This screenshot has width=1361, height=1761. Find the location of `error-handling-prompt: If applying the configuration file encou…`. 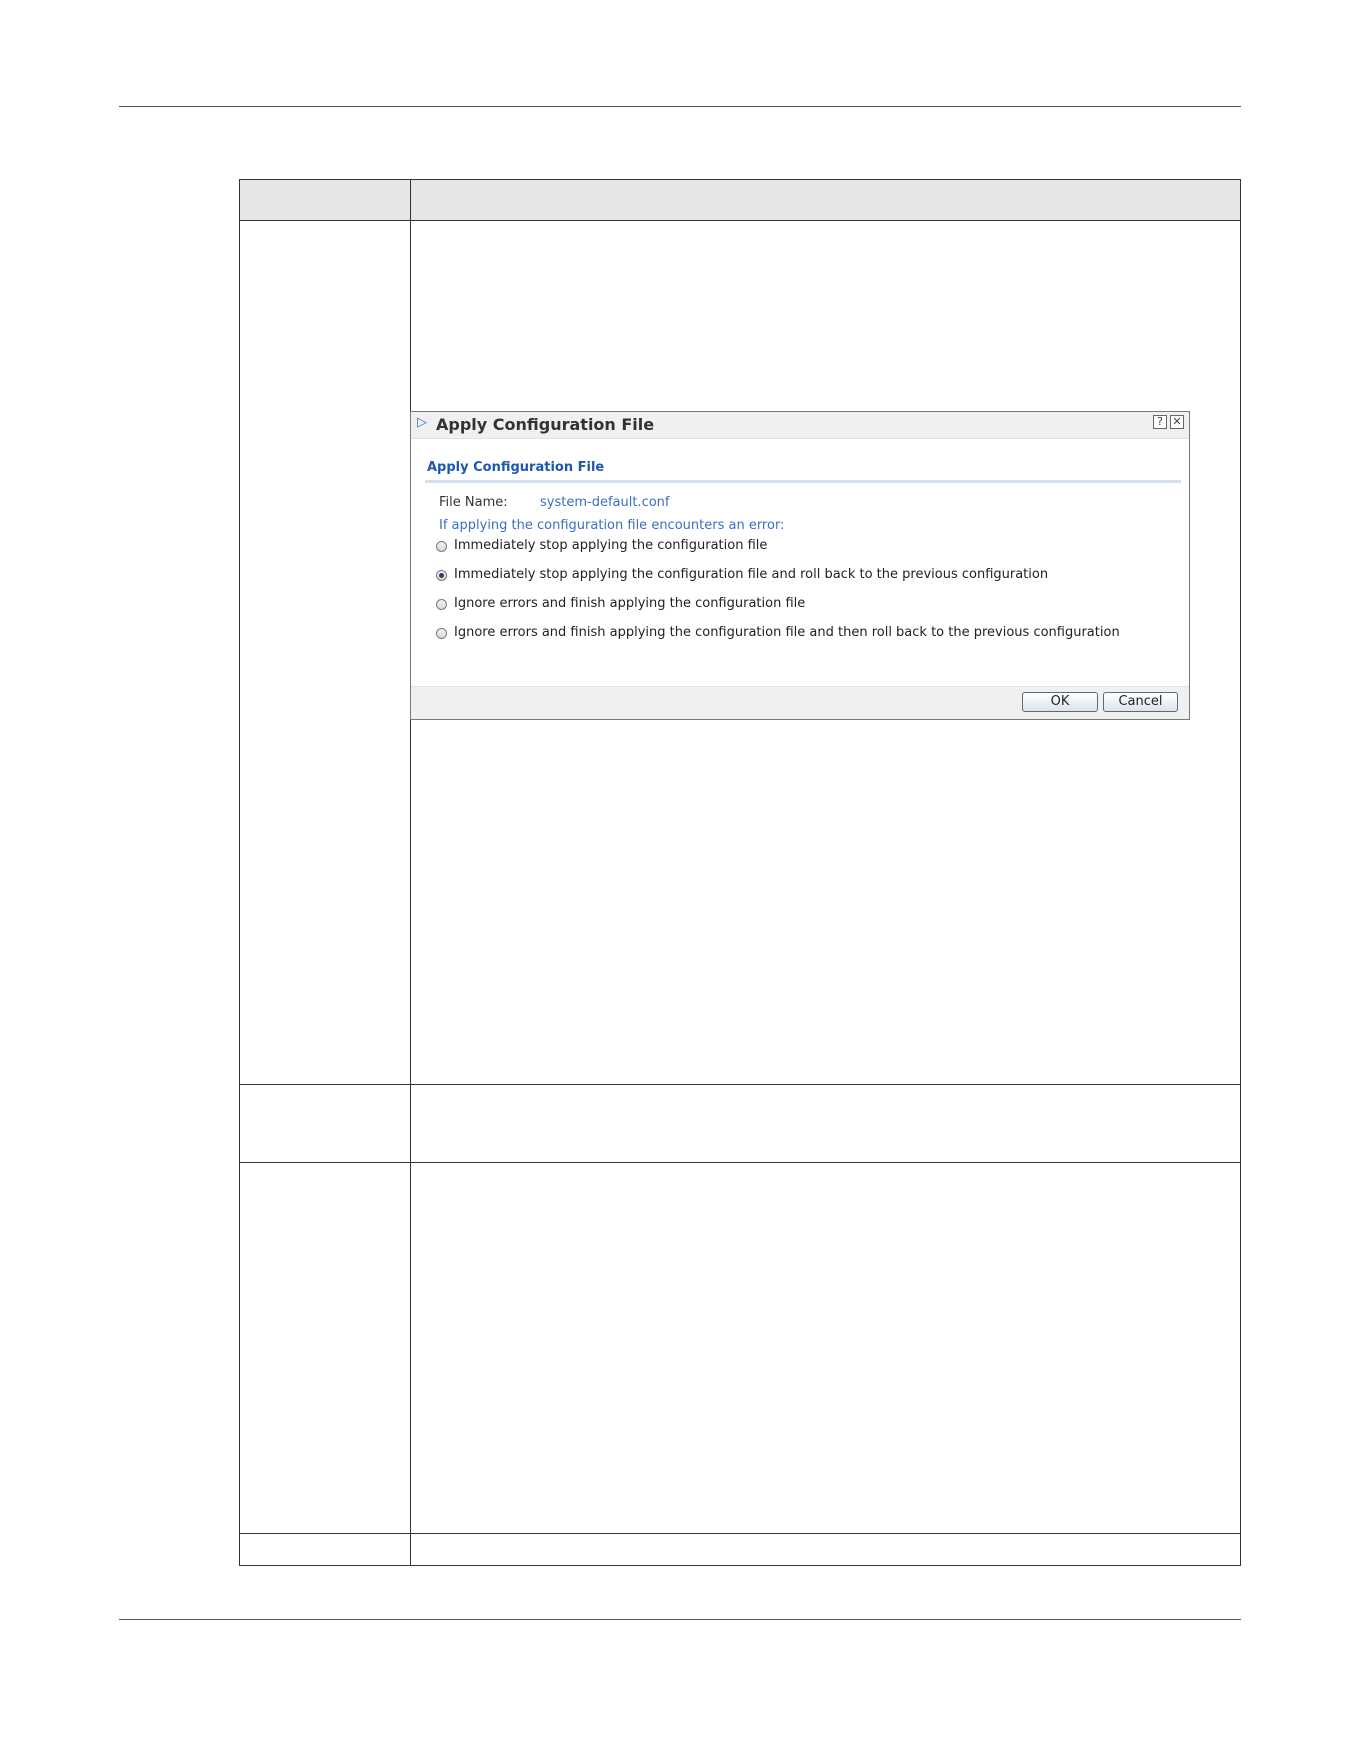

error-handling-prompt: If applying the configuration file encou… is located at coordinates (612, 525).